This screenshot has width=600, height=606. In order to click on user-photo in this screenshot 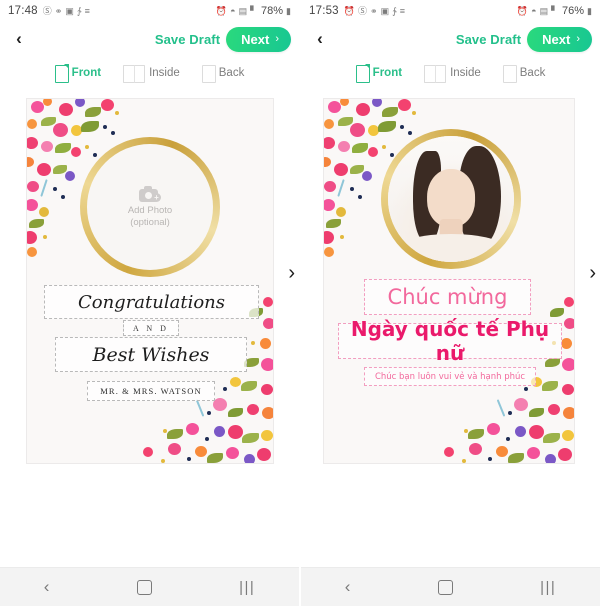, I will do `click(451, 199)`.